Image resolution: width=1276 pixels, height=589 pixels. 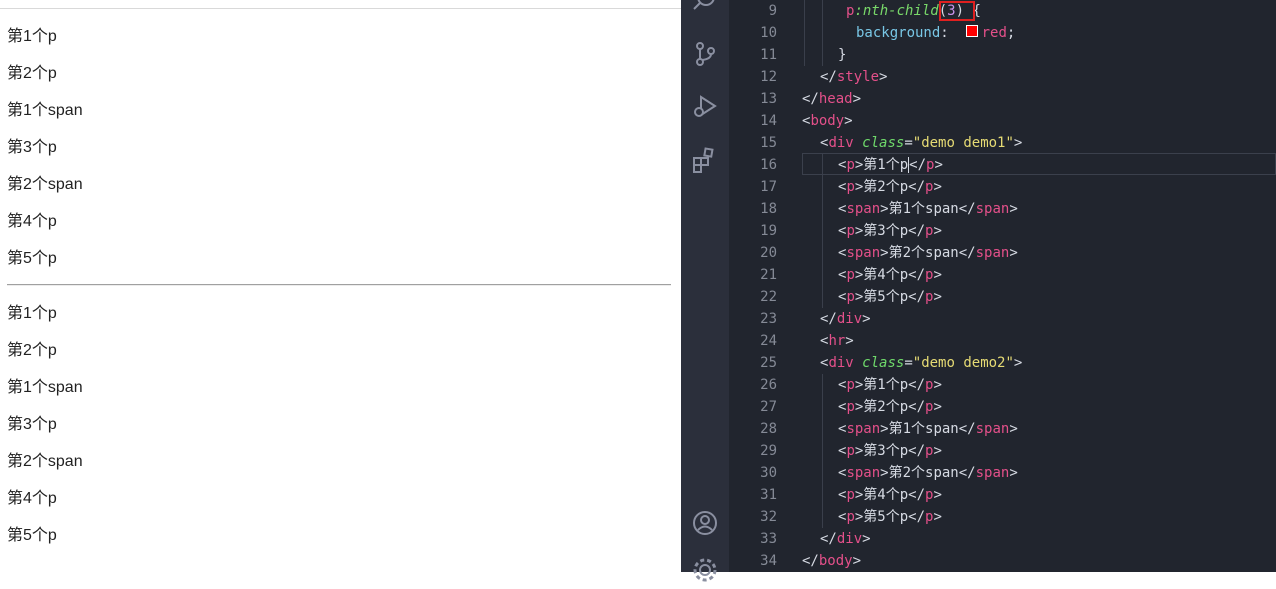 What do you see at coordinates (705, 523) in the screenshot?
I see `account-icon` at bounding box center [705, 523].